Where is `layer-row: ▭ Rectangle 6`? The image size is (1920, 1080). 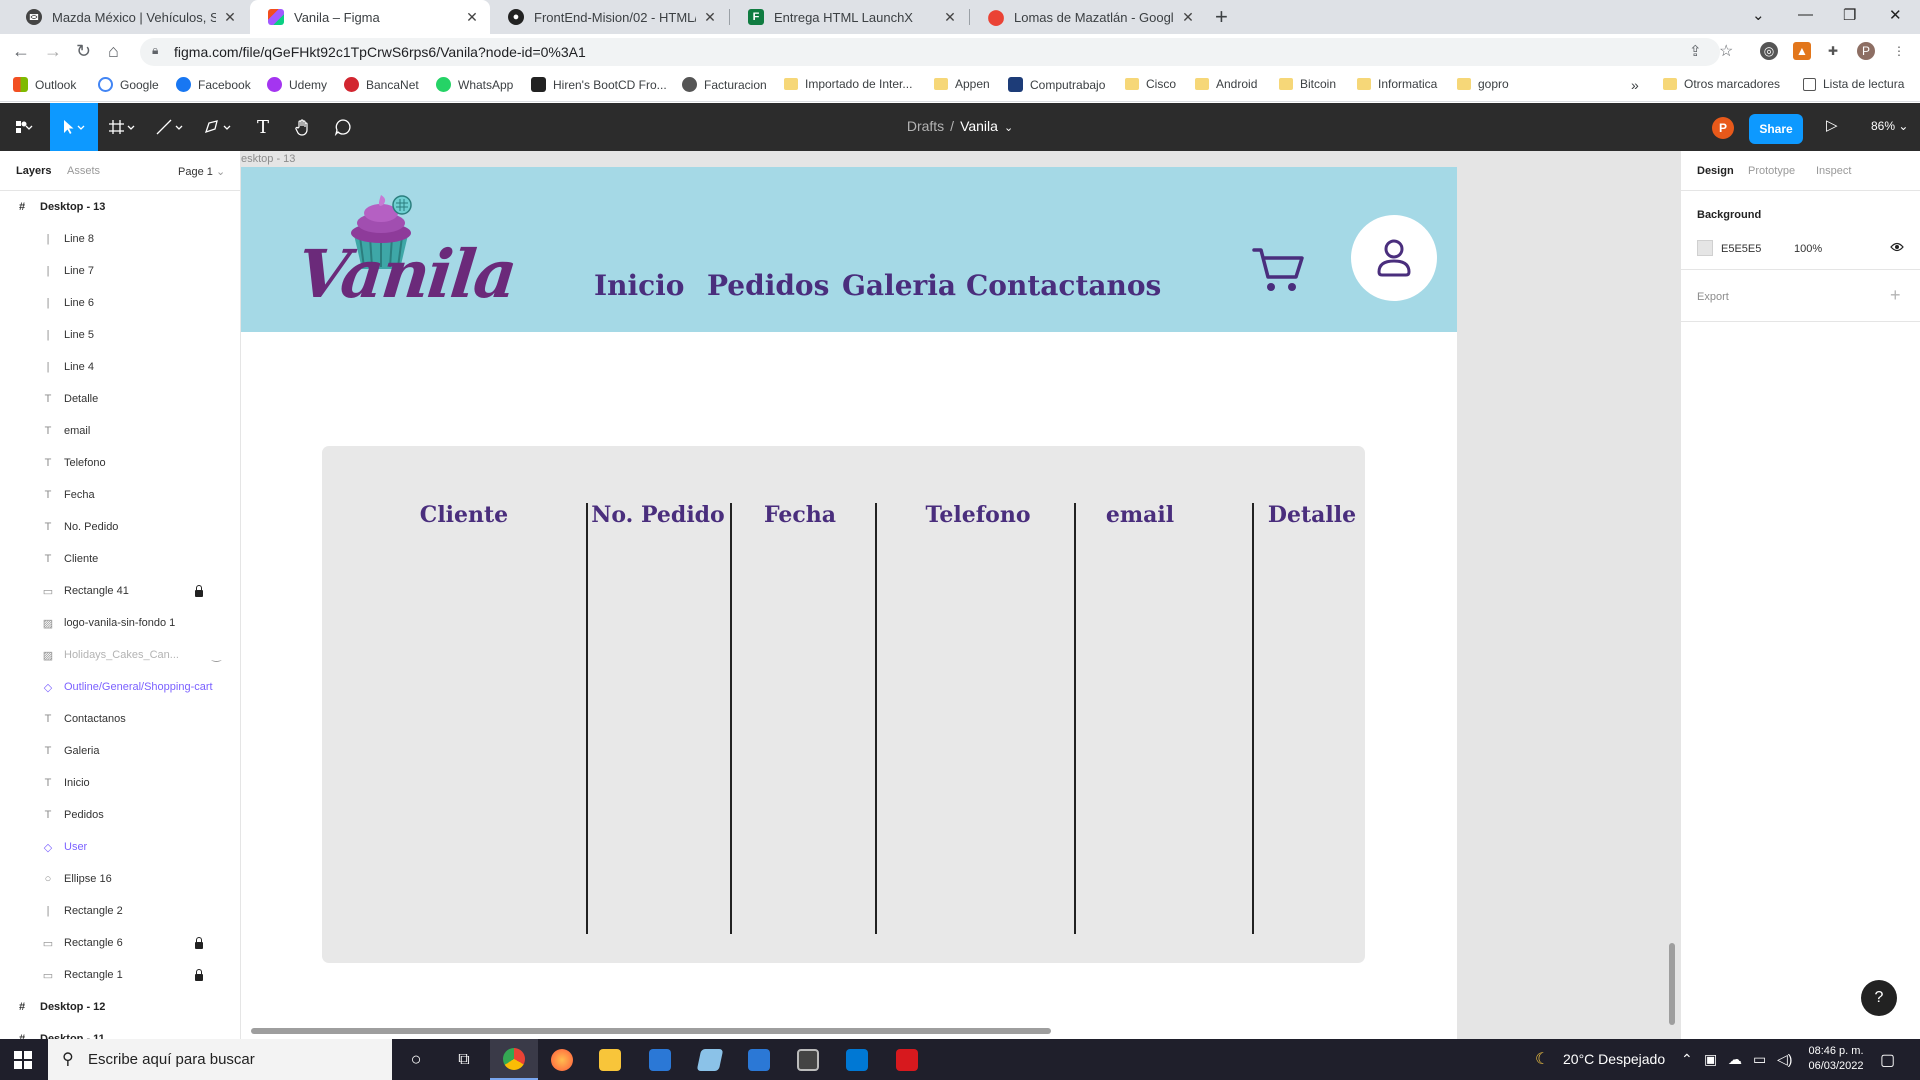 layer-row: ▭ Rectangle 6 is located at coordinates (120, 943).